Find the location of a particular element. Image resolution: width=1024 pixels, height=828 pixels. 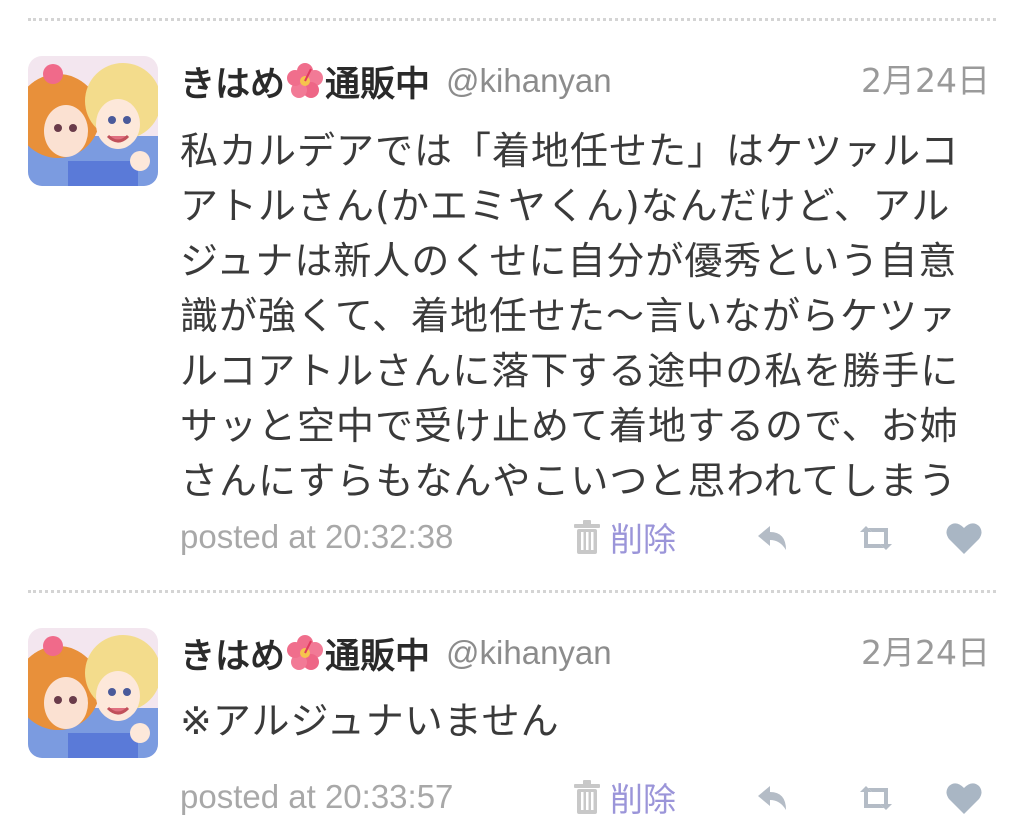

tweet-footer: posted at 20:32:38 削除 is located at coordinates (590, 537).